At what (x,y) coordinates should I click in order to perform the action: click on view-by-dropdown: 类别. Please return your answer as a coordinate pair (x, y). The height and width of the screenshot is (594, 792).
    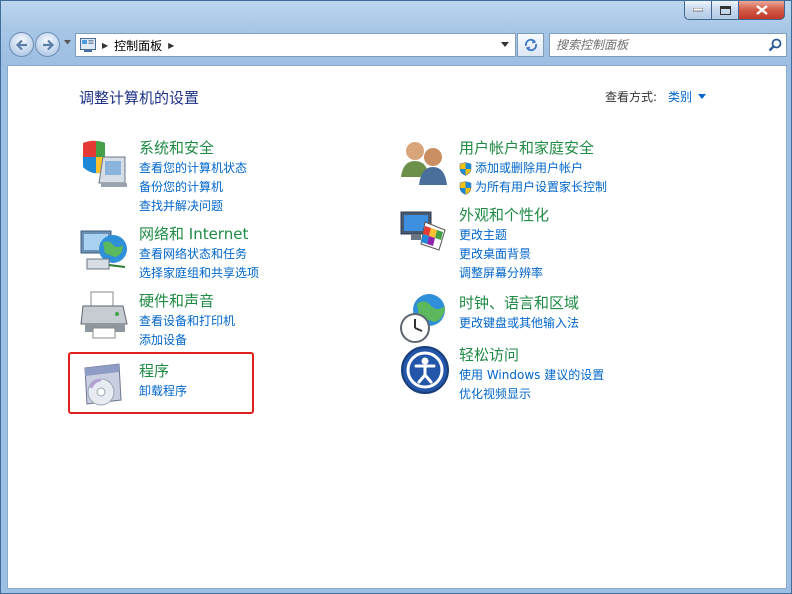
    Looking at the image, I should click on (687, 96).